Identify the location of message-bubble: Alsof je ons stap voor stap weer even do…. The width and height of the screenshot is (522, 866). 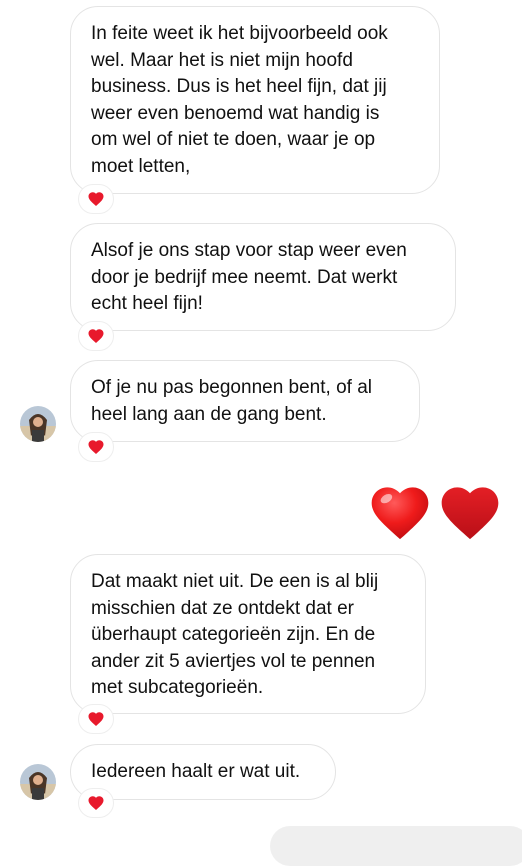
(263, 277).